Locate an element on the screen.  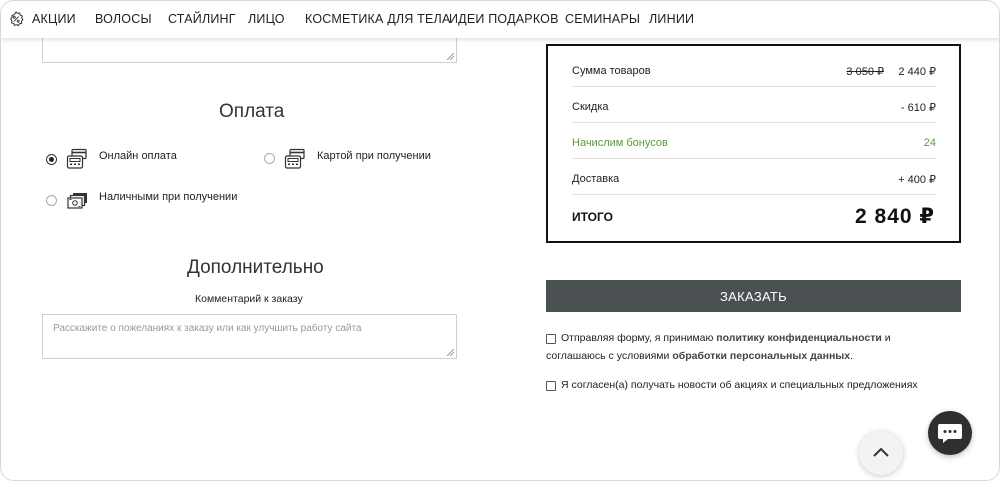
nav-item-gift-ideas: ИДЕИ ПОДАРКОВ is located at coordinates (504, 19).